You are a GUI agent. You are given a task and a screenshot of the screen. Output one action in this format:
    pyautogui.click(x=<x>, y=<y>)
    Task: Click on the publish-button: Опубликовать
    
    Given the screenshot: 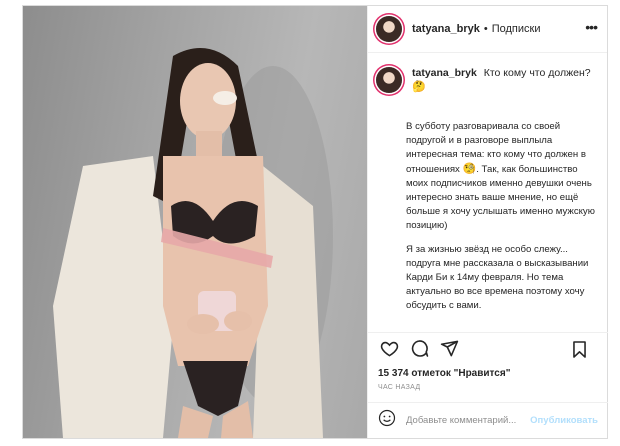 What is the action you would take?
    pyautogui.click(x=564, y=420)
    